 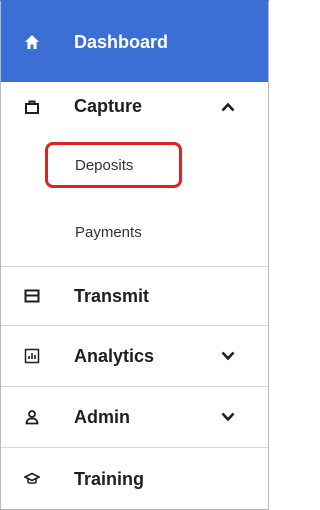 I want to click on briefcase-icon, so click(x=32, y=107).